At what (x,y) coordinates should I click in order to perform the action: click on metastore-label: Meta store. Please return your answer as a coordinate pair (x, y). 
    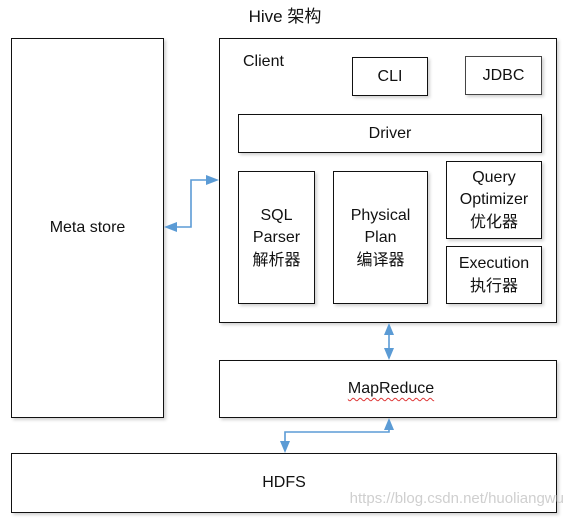
    Looking at the image, I should click on (87, 227).